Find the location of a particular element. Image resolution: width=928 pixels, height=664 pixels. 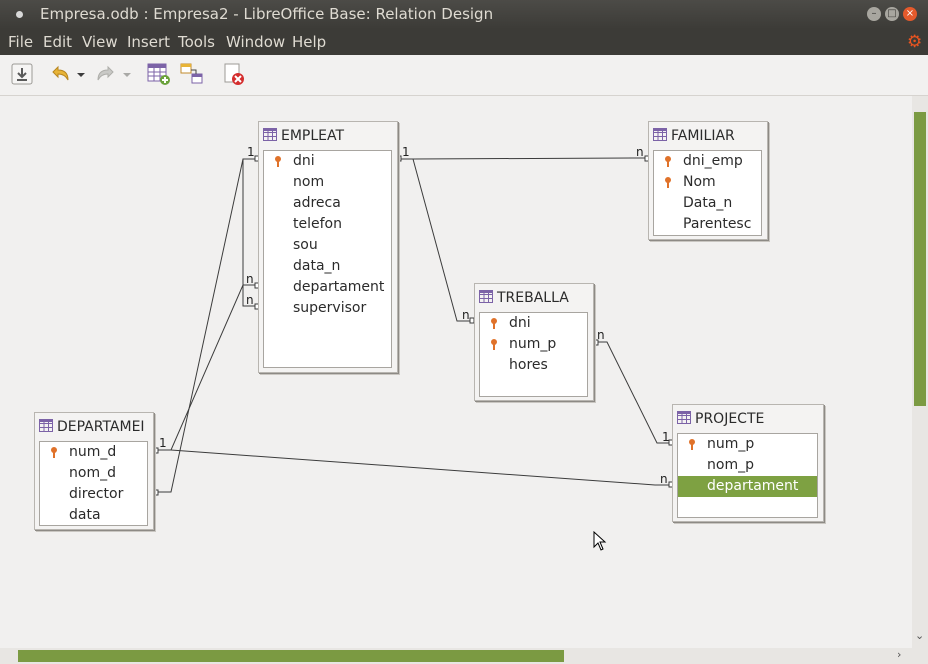

field-list: num_p nom_p departament is located at coordinates (747, 475).